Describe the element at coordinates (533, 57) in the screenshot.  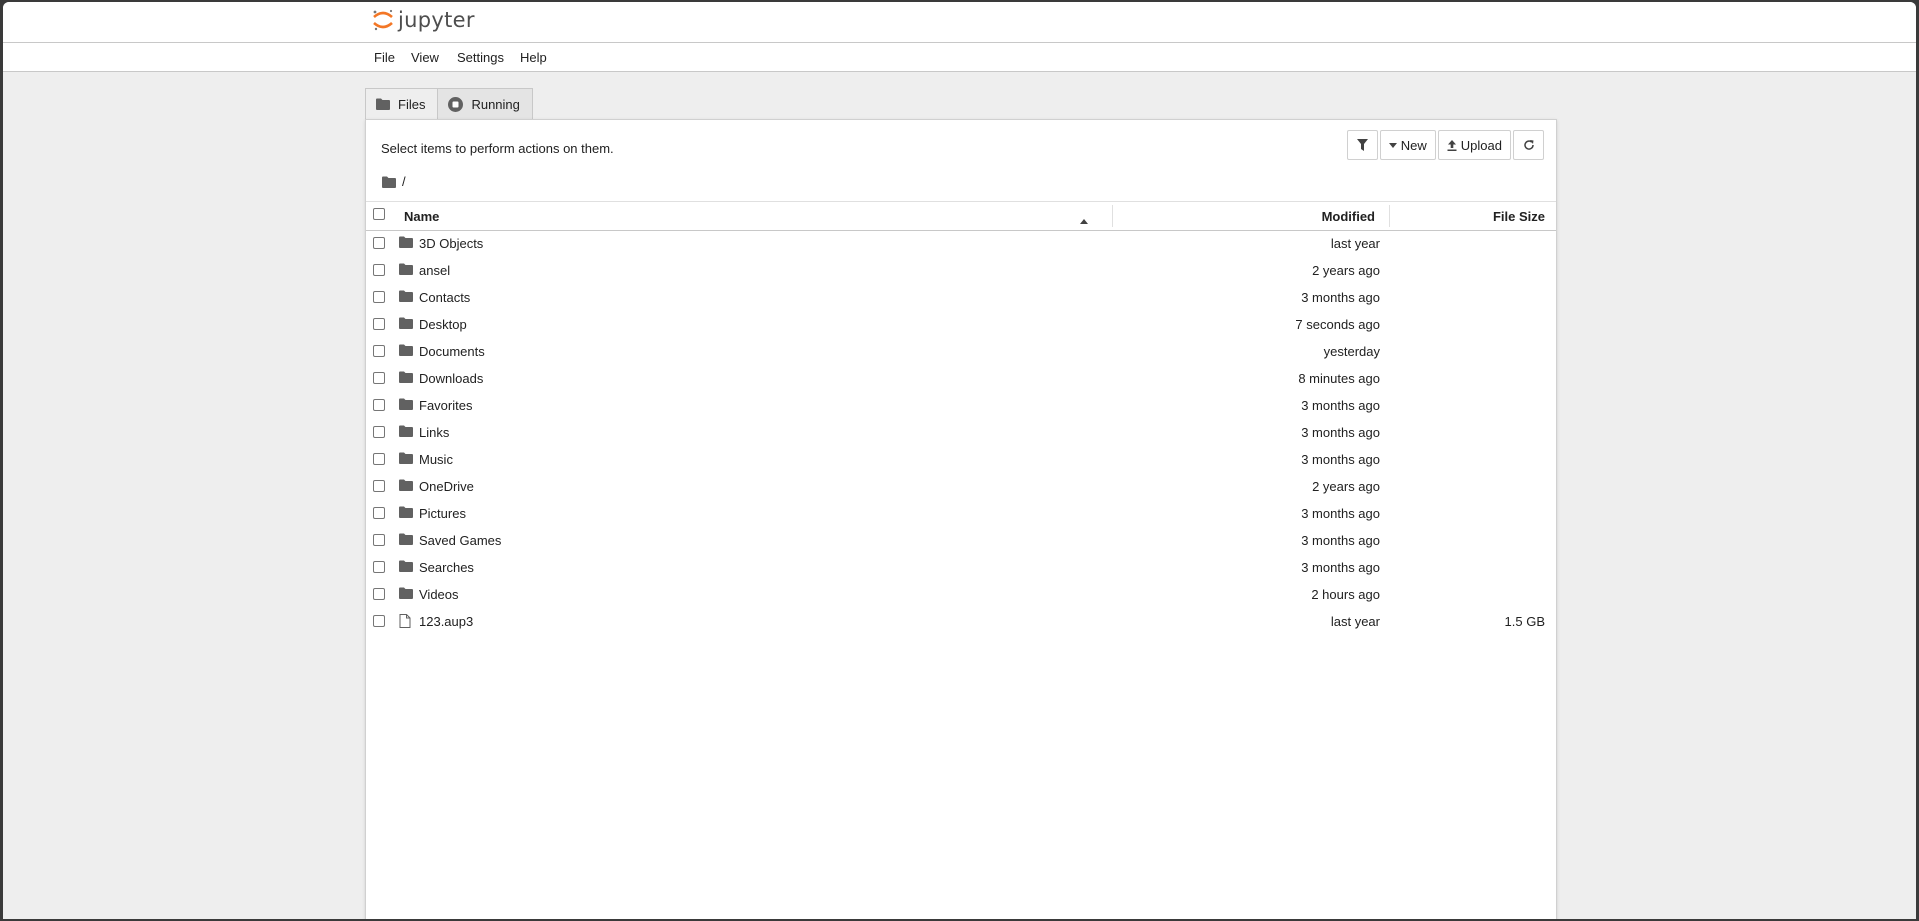
I see `menu-help: Help` at that location.